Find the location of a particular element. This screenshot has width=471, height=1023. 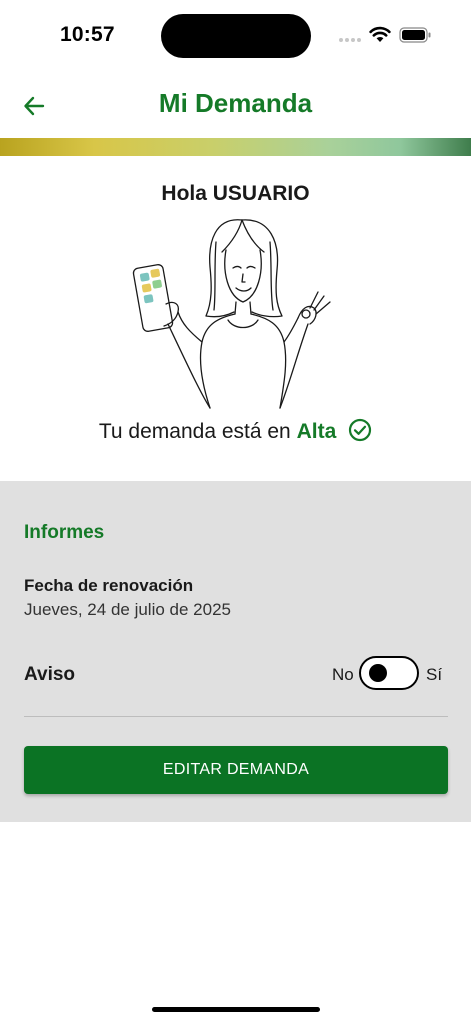

toggle-off-label: No is located at coordinates (343, 674).